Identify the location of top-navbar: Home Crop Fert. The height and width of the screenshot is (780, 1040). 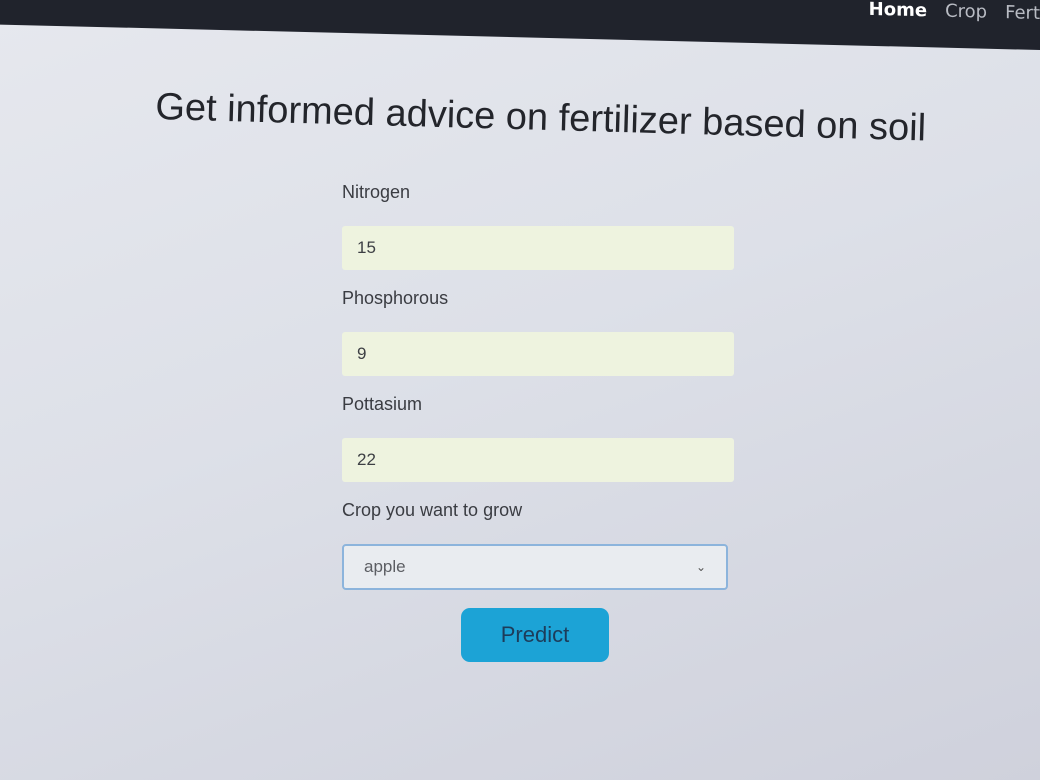
(520, 25).